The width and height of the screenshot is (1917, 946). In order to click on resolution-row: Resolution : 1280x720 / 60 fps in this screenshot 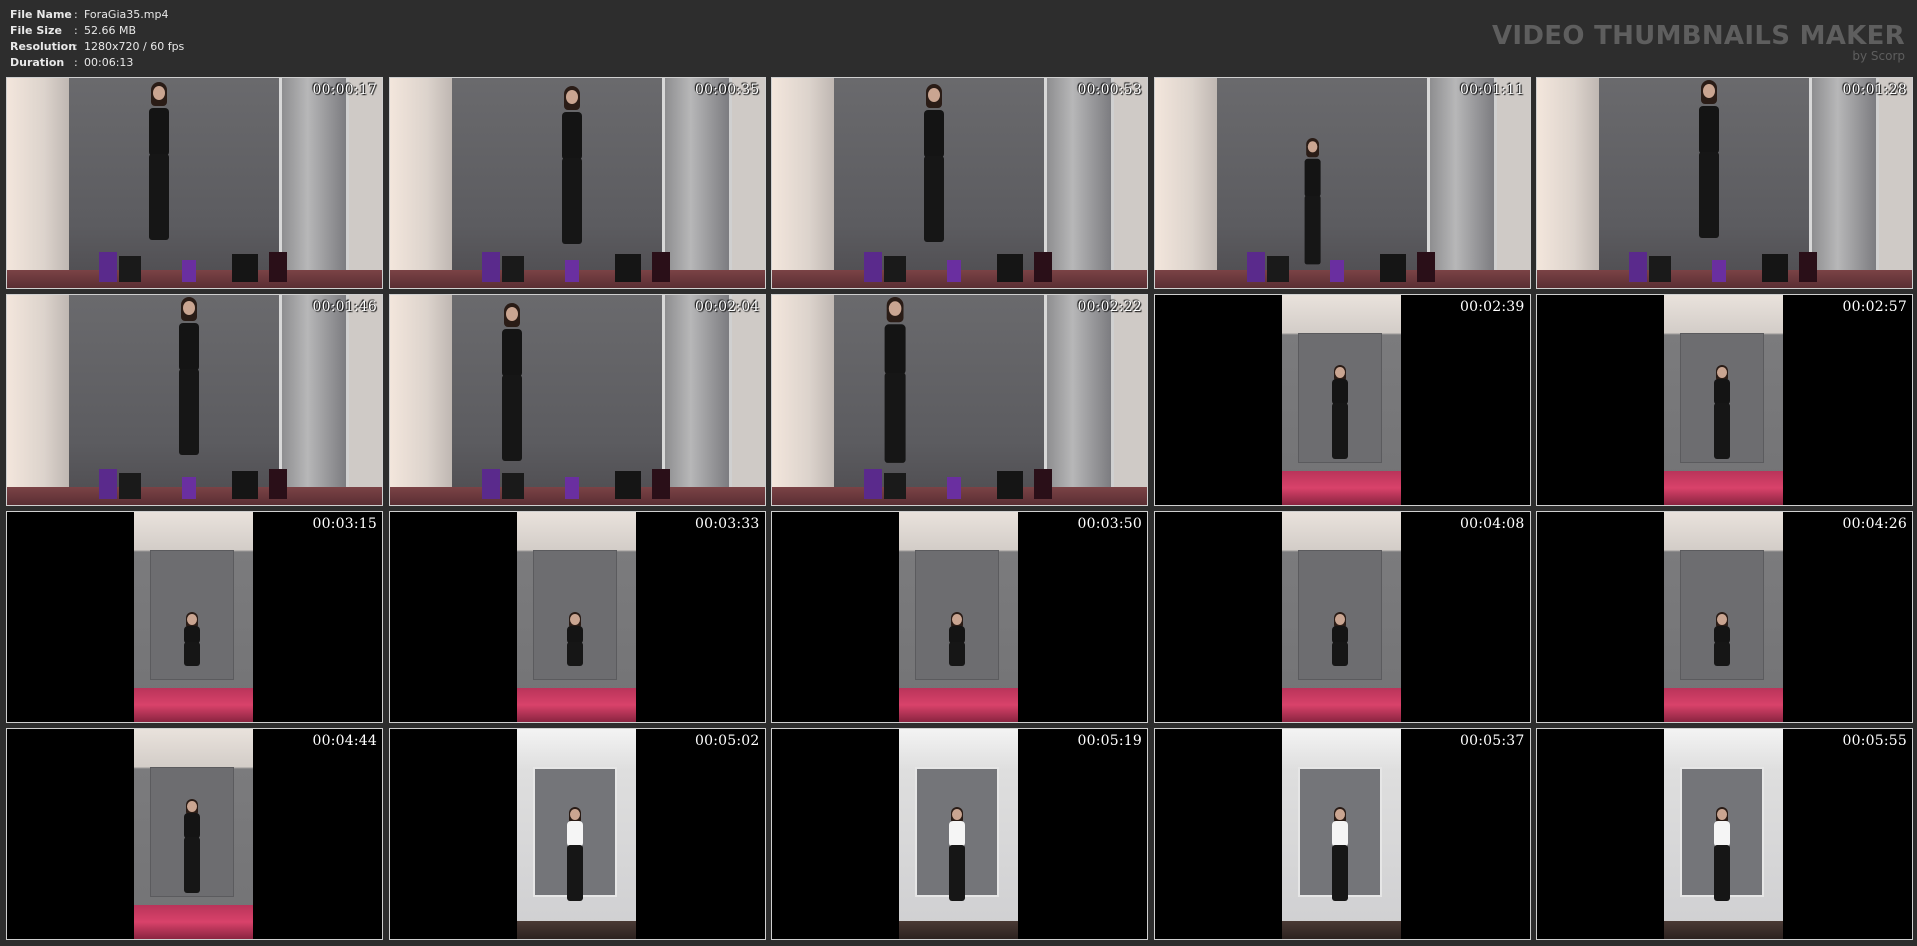, I will do `click(97, 47)`.